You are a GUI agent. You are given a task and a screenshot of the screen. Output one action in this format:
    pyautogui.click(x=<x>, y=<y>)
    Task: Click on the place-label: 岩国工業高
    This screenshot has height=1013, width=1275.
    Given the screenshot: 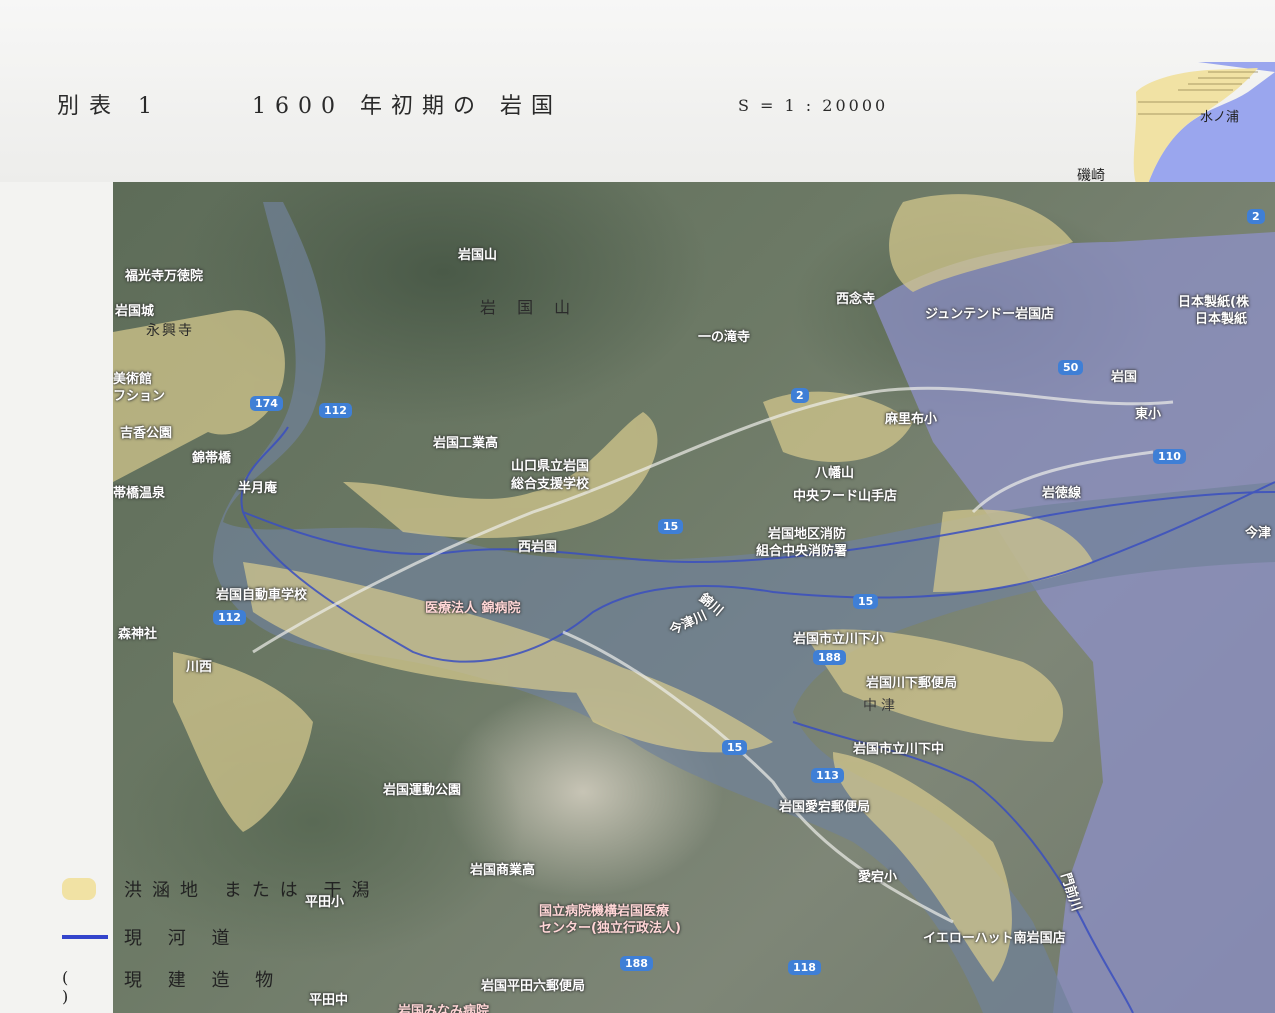 What is the action you would take?
    pyautogui.click(x=465, y=441)
    